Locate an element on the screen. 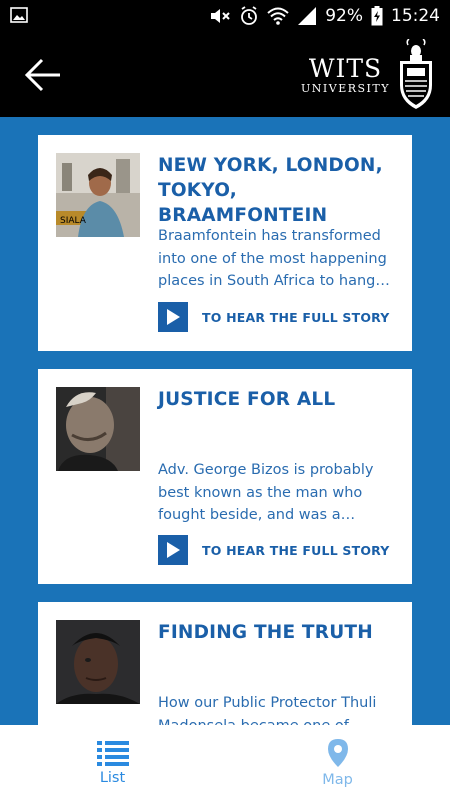 This screenshot has height=800, width=450. logo-main-text: WITS is located at coordinates (345, 68).